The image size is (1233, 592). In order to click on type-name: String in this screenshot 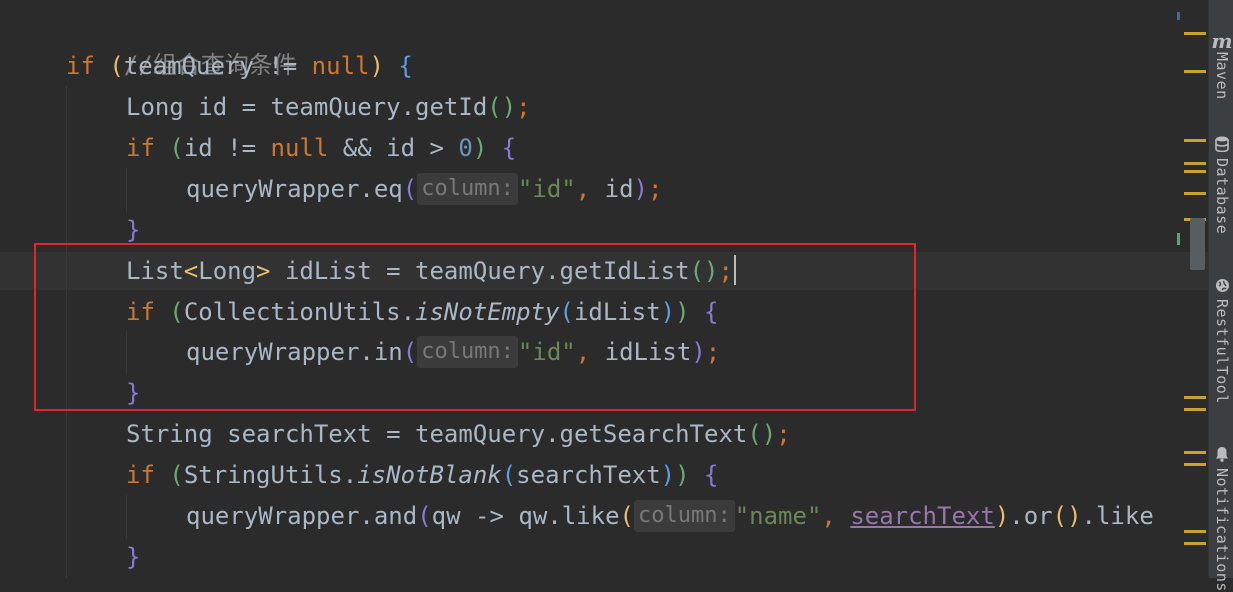, I will do `click(169, 434)`.